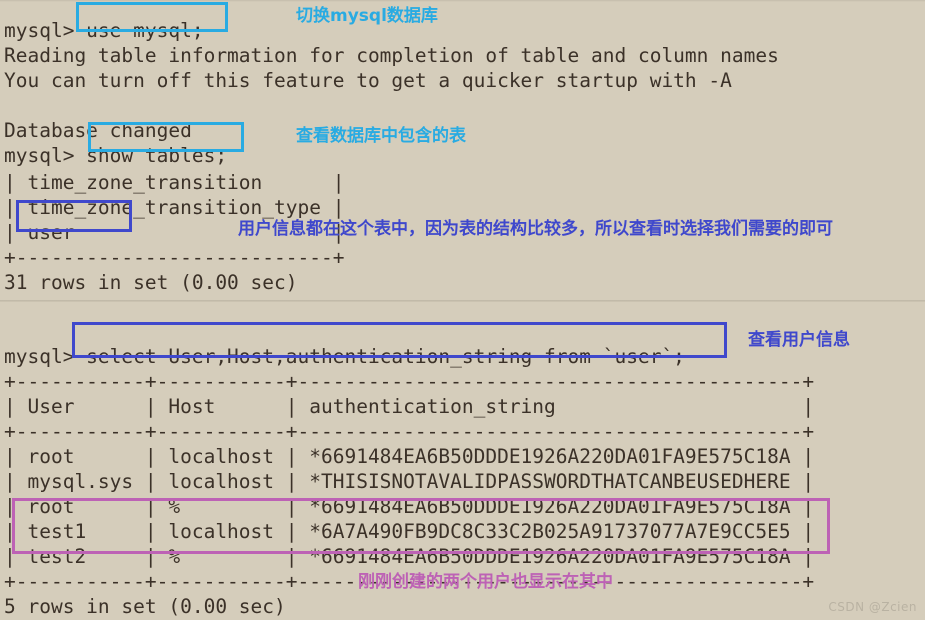  What do you see at coordinates (799, 340) in the screenshot?
I see `annotation-select-users: 查看用户信息` at bounding box center [799, 340].